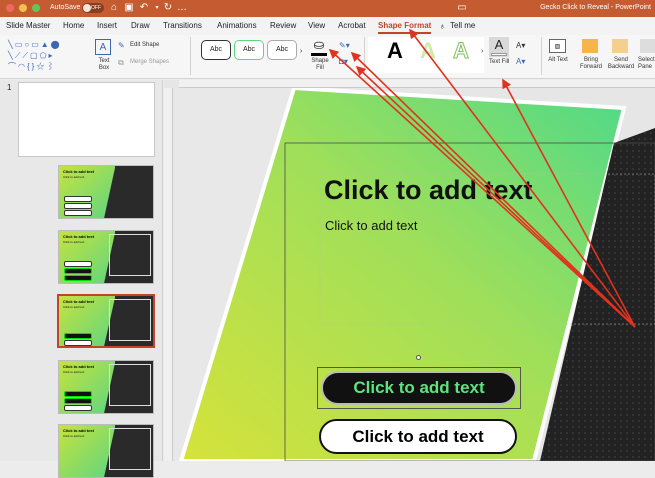 The height and width of the screenshot is (478, 655). Describe the element at coordinates (591, 64) in the screenshot. I see `bring-forward-button: Bring Forward` at that location.